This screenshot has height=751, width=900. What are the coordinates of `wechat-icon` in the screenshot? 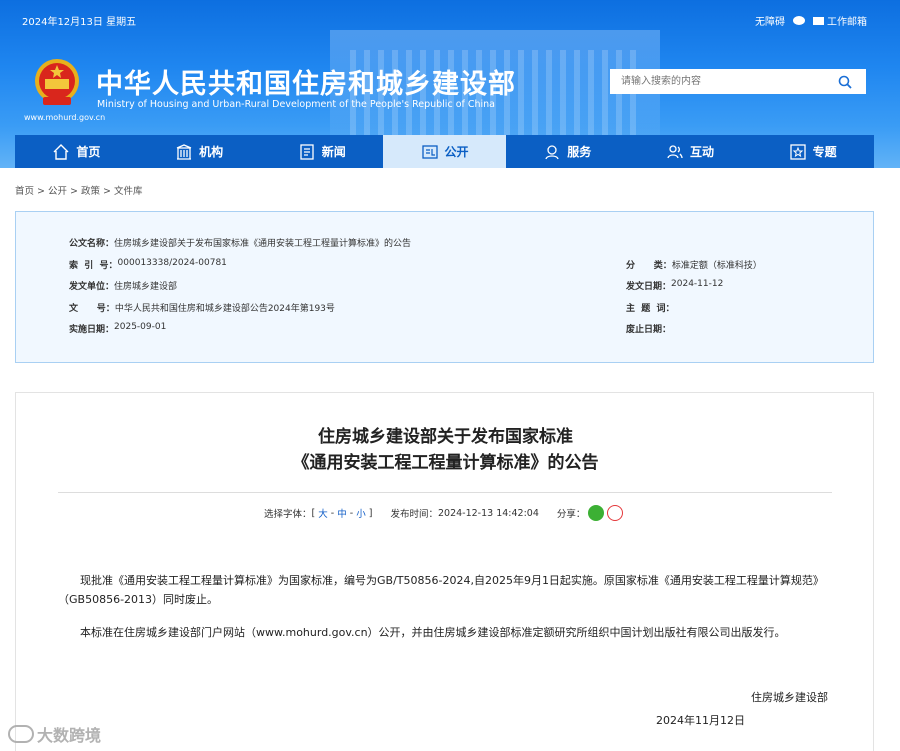 It's located at (799, 20).